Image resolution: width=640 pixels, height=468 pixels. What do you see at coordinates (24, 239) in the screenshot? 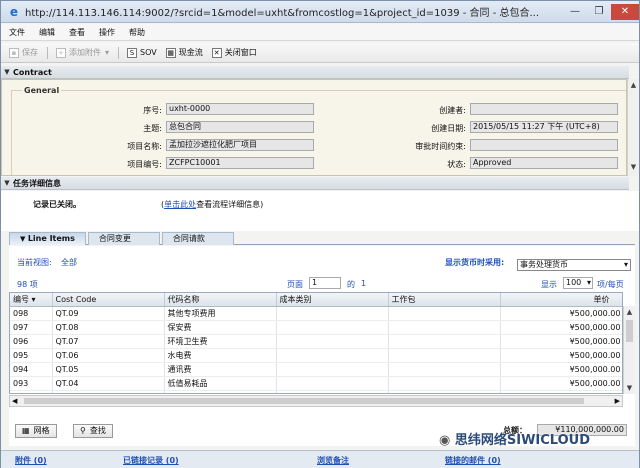
I see `collapse-triangle-icon: ▼` at bounding box center [24, 239].